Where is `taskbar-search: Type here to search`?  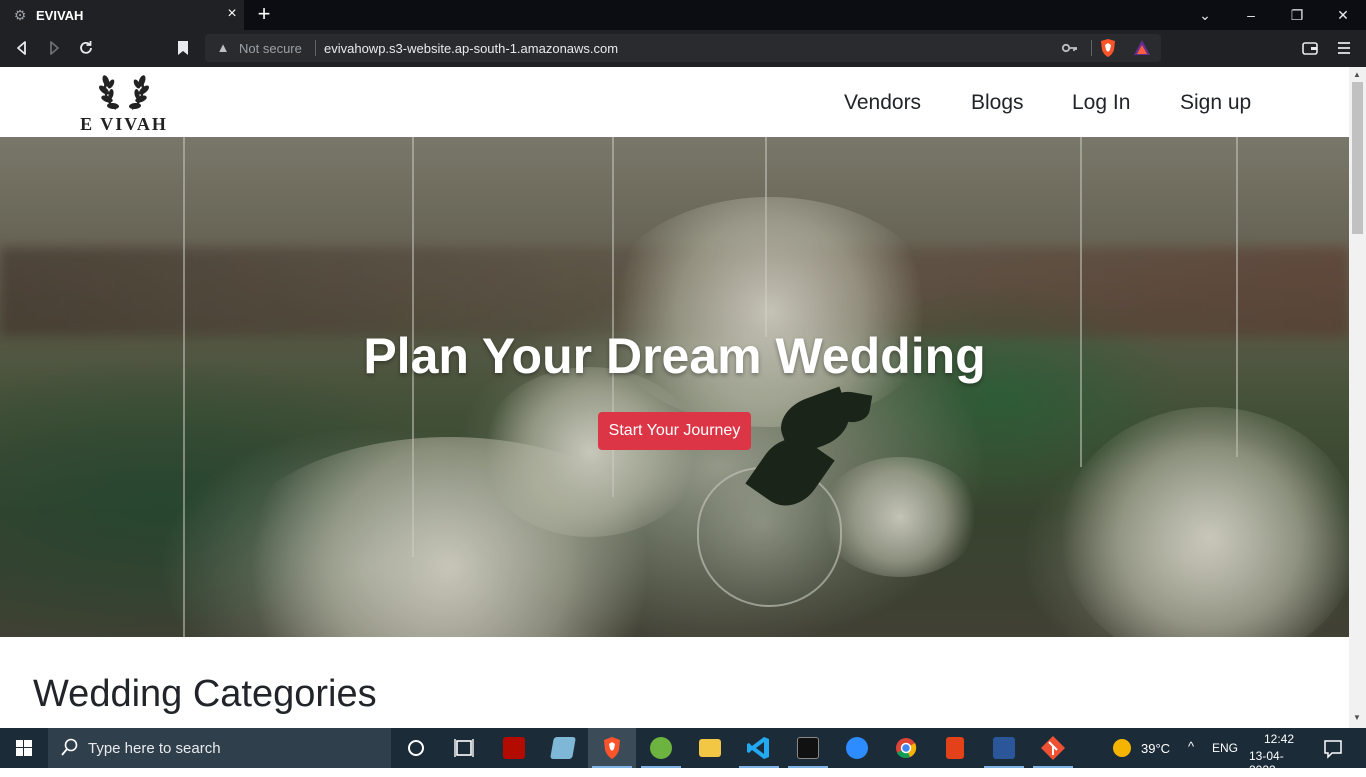
taskbar-search: Type here to search is located at coordinates (219, 748).